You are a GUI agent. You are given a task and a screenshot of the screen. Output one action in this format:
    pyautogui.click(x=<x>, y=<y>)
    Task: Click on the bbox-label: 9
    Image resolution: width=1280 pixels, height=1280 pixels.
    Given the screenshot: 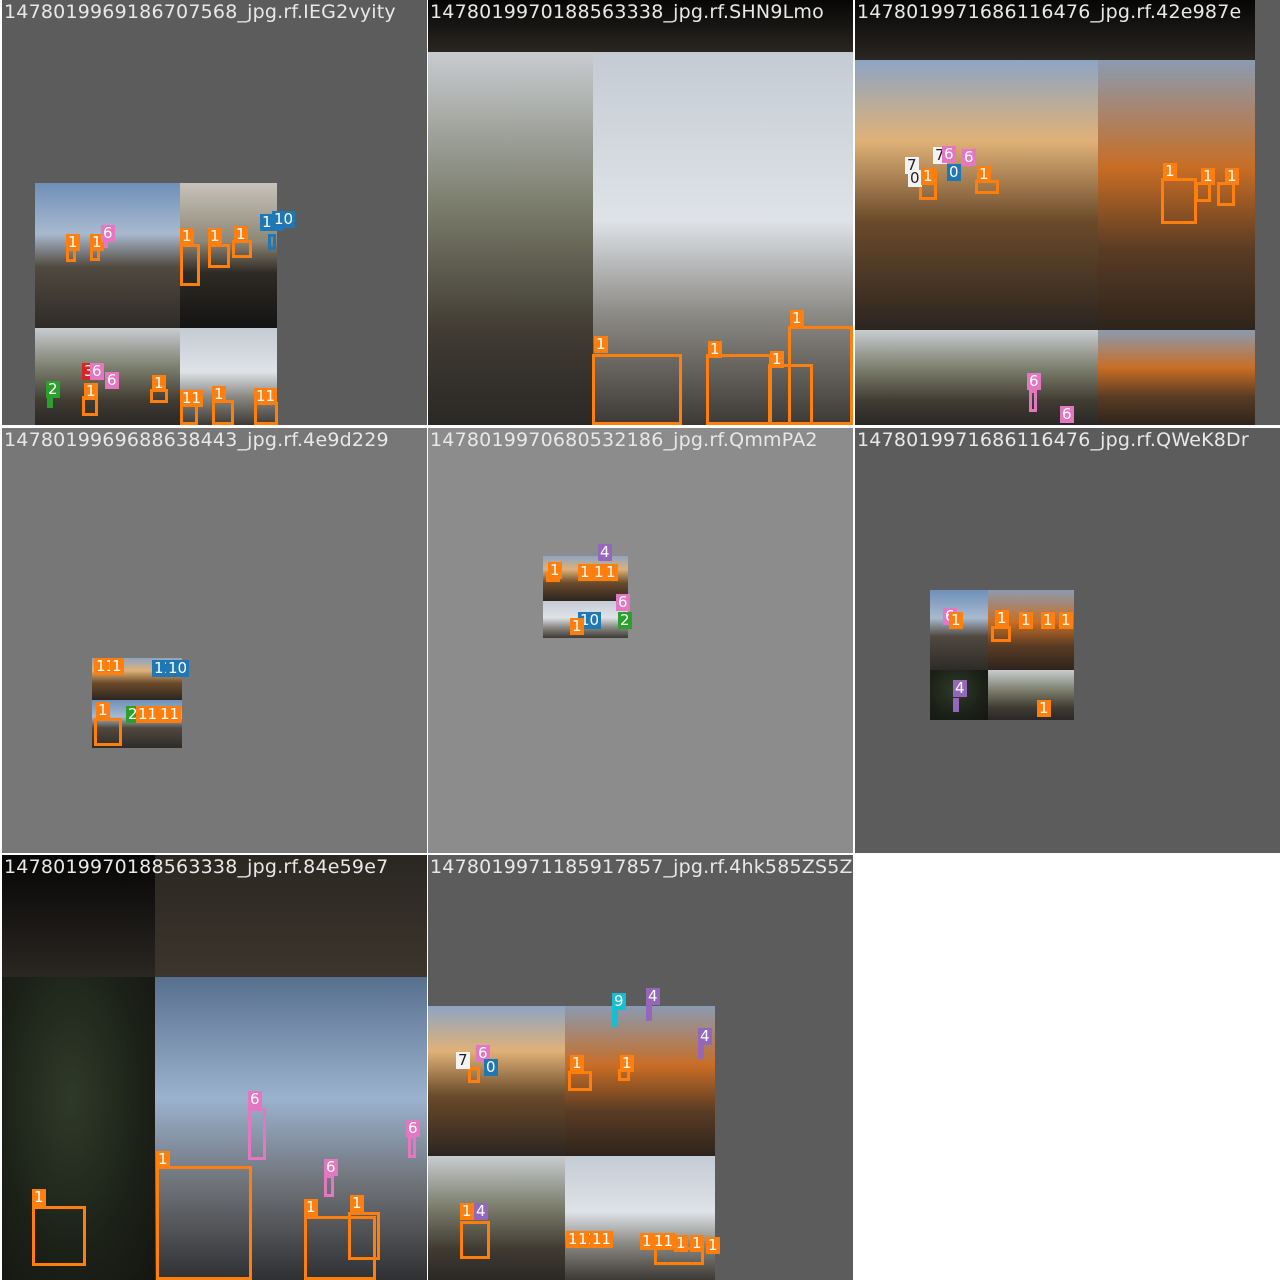 What is the action you would take?
    pyautogui.click(x=619, y=1001)
    